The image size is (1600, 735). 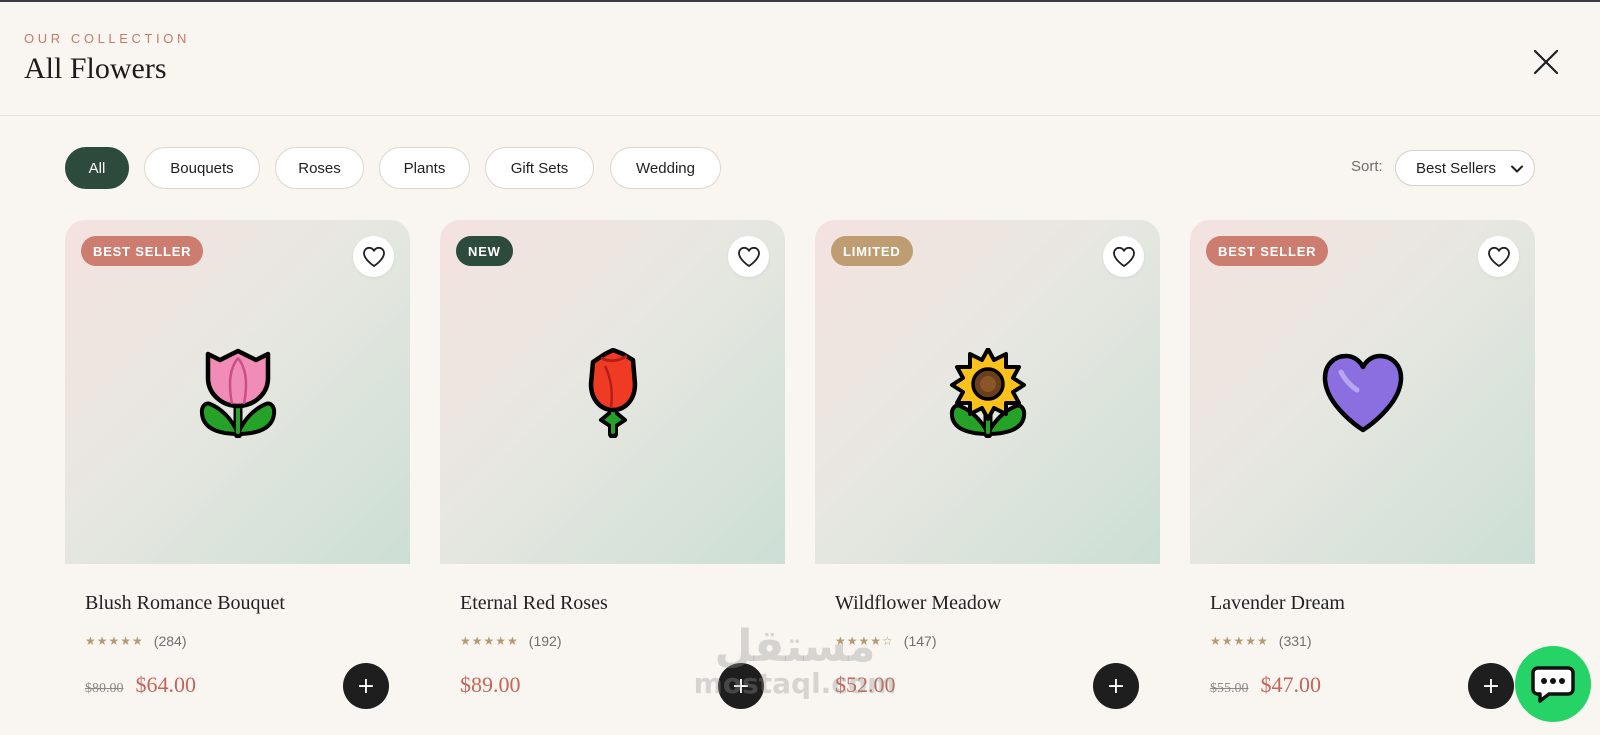 I want to click on filter-chip-wedding: Wedding, so click(x=665, y=168).